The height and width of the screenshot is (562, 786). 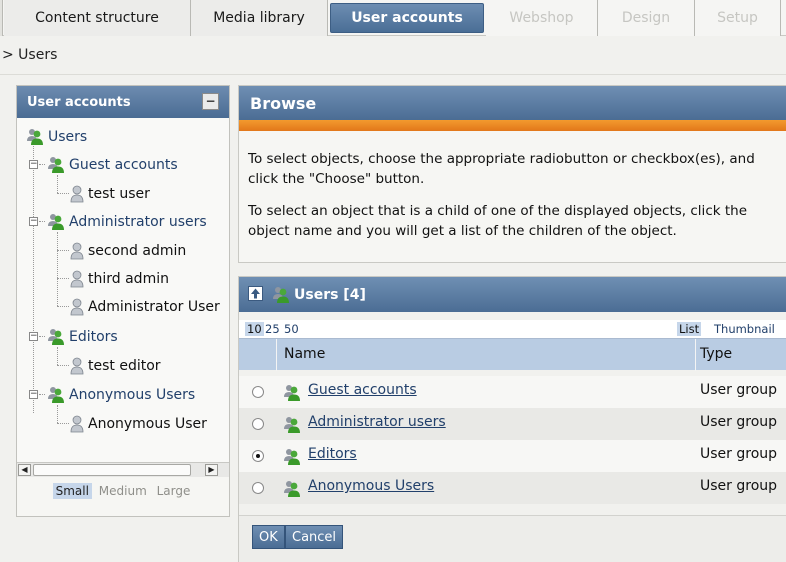 I want to click on size-large: Large, so click(x=174, y=491).